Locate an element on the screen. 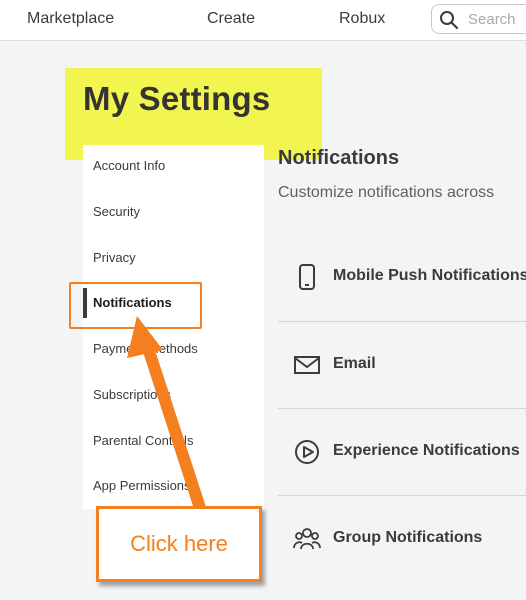  nav-robux-link: Robux is located at coordinates (362, 19).